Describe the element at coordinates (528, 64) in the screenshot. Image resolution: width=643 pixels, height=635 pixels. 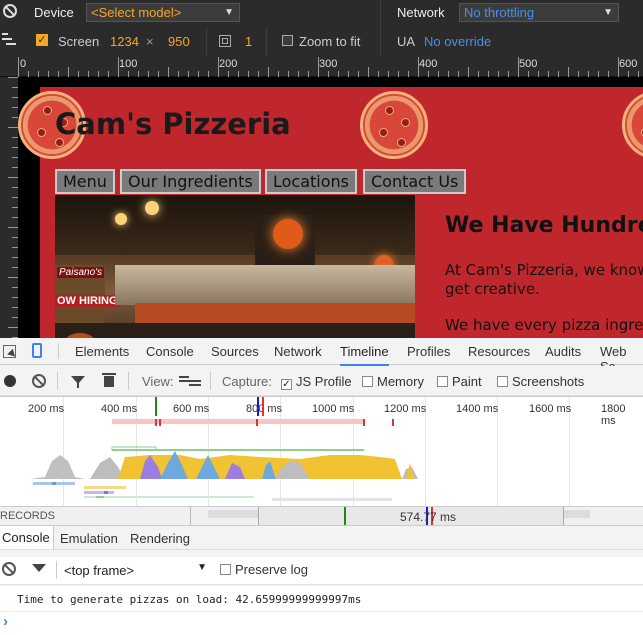
I see `ruler-label: 500` at that location.